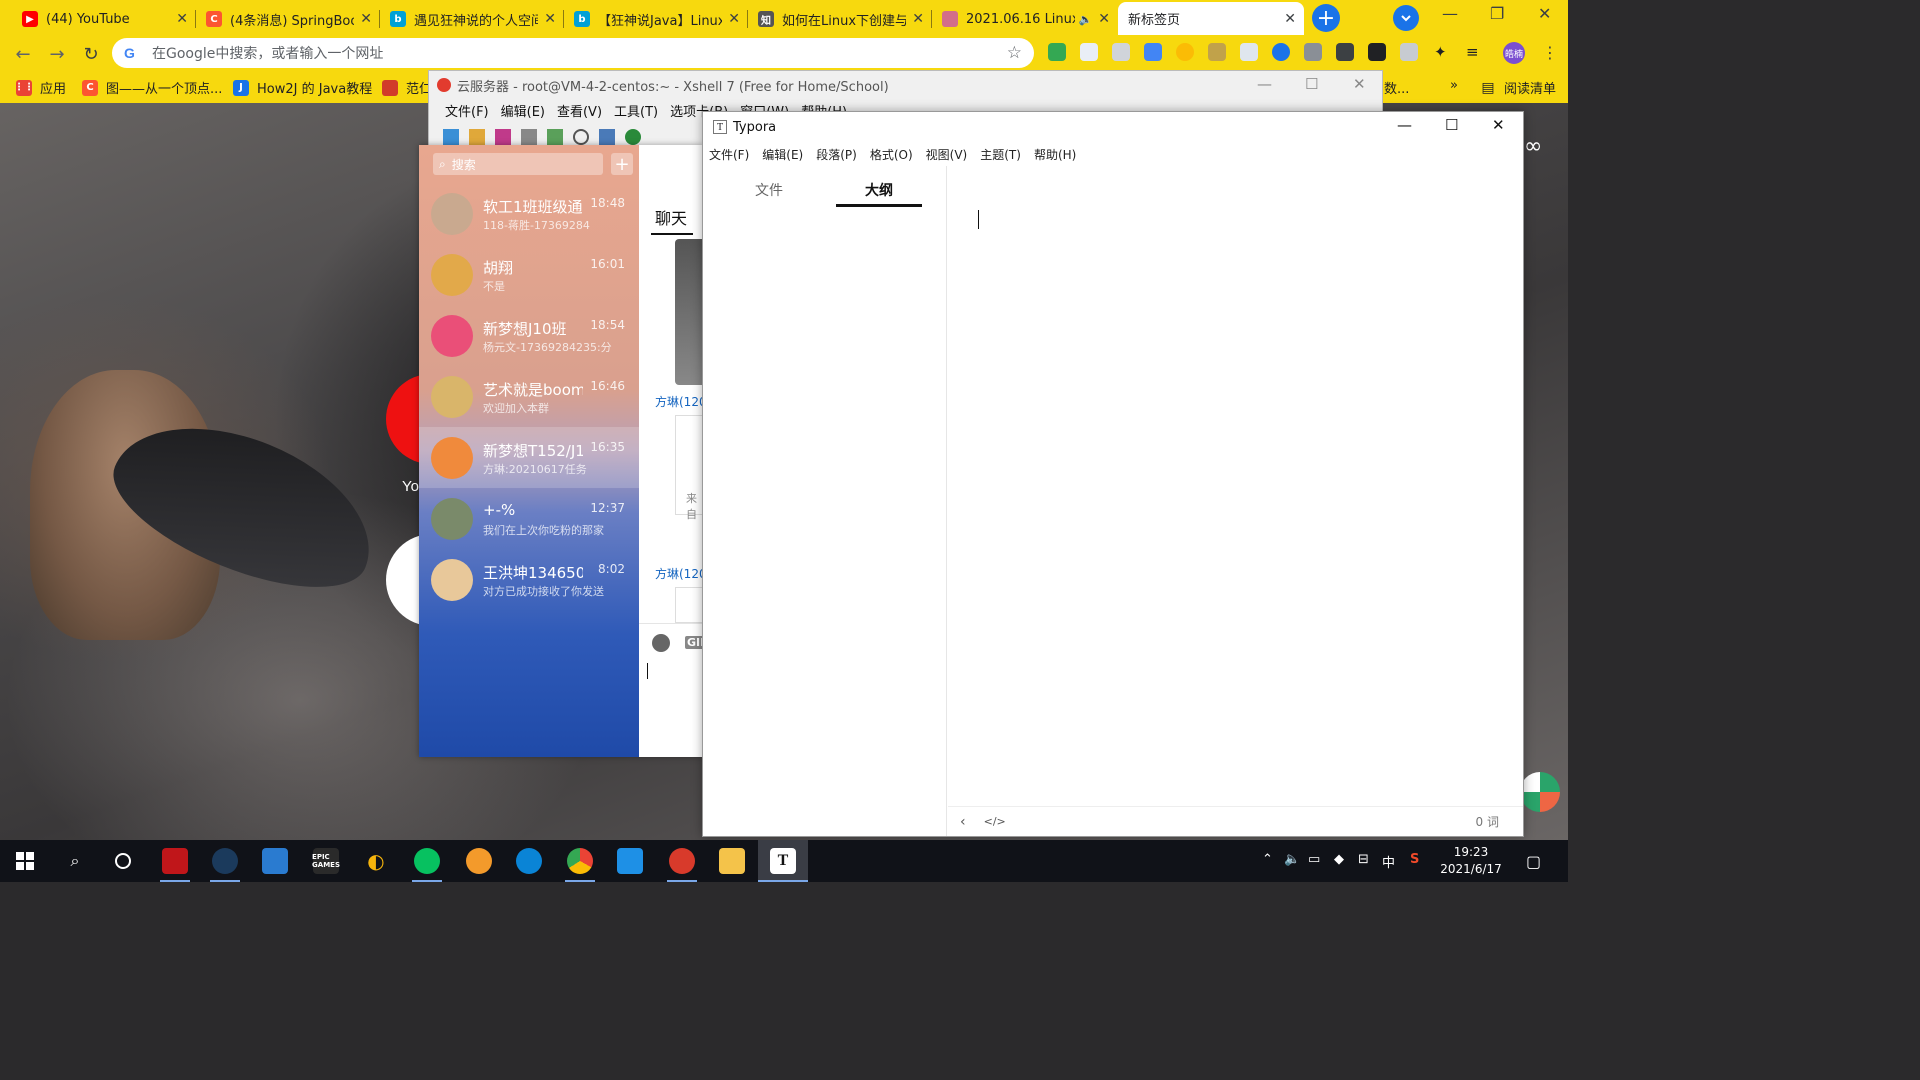  I want to click on message-sender: 方琳(120, so click(681, 573).